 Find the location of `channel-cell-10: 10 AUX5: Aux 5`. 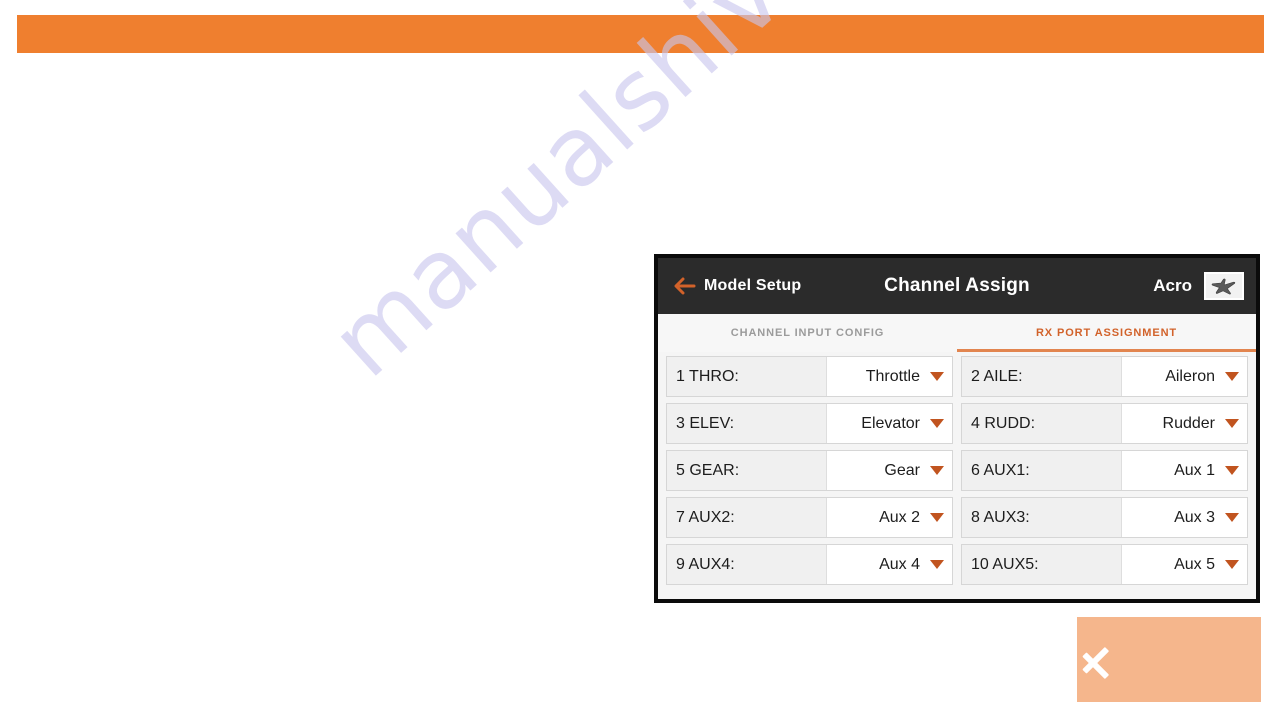

channel-cell-10: 10 AUX5: Aux 5 is located at coordinates (1104, 564).